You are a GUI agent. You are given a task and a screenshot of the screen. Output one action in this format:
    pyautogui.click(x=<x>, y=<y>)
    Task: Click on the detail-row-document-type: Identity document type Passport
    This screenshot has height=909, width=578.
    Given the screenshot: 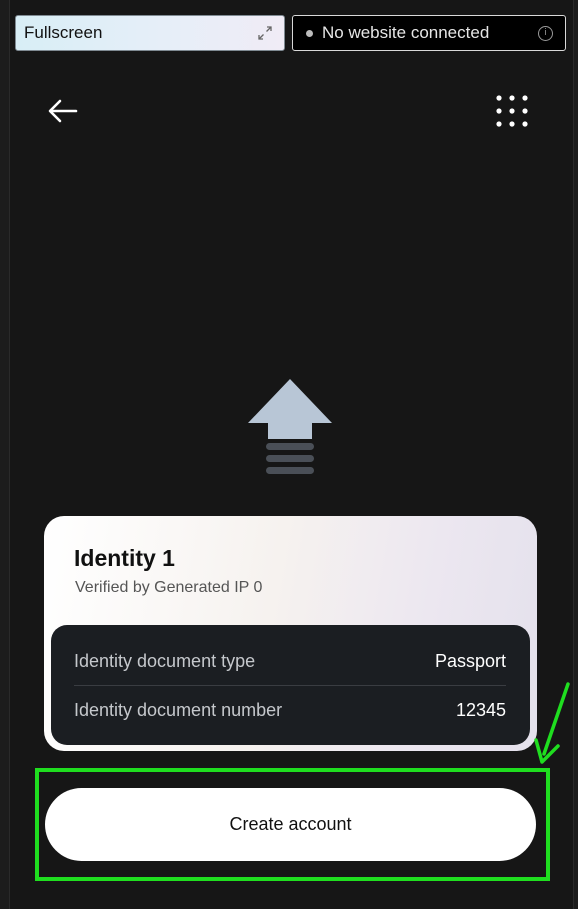 What is the action you would take?
    pyautogui.click(x=290, y=661)
    